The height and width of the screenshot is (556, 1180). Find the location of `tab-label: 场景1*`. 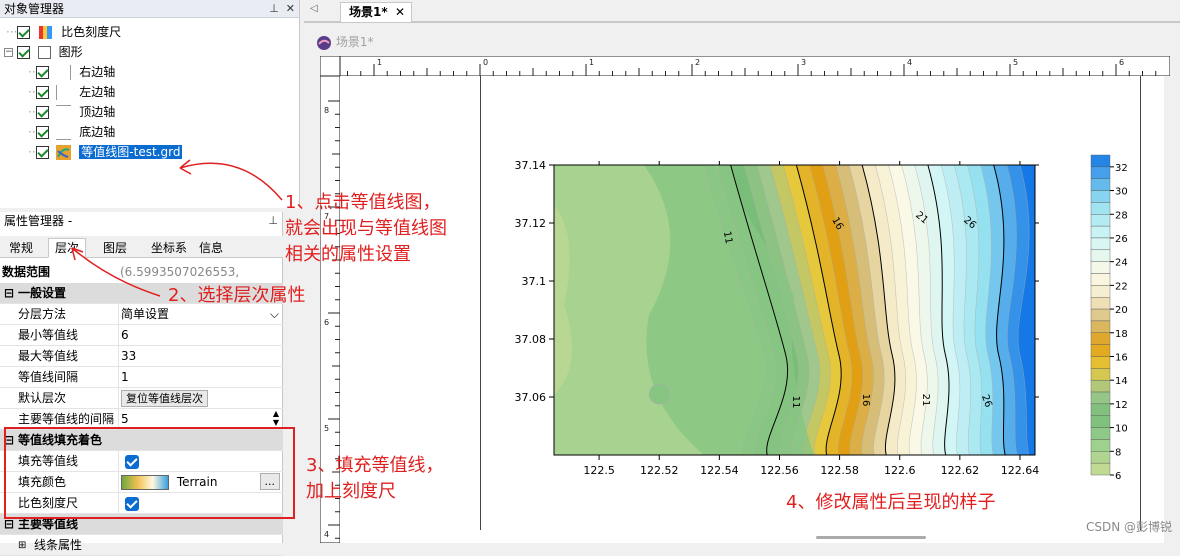

tab-label: 场景1* is located at coordinates (368, 12).